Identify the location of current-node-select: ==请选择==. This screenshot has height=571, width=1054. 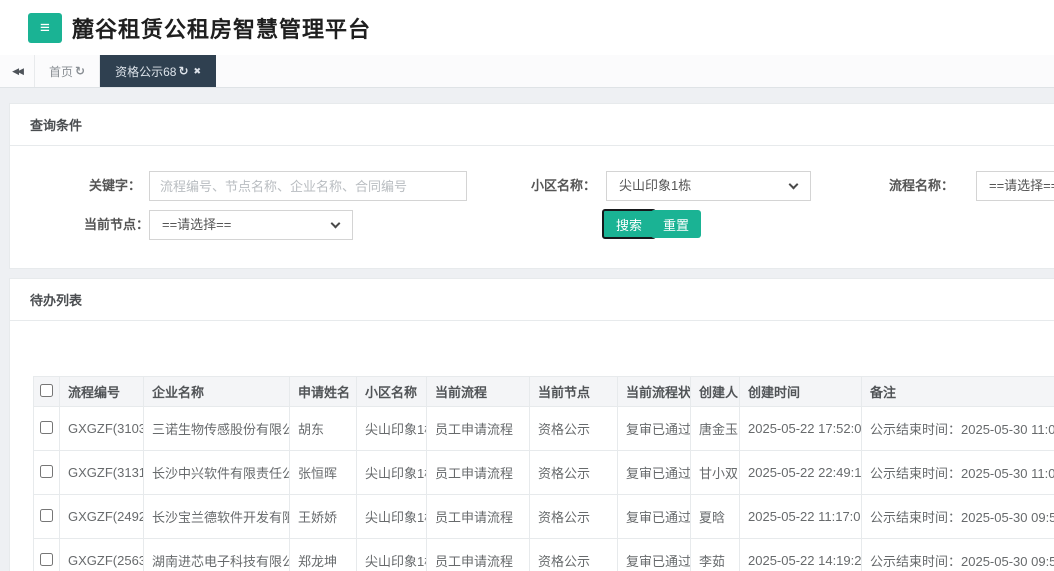
(251, 225).